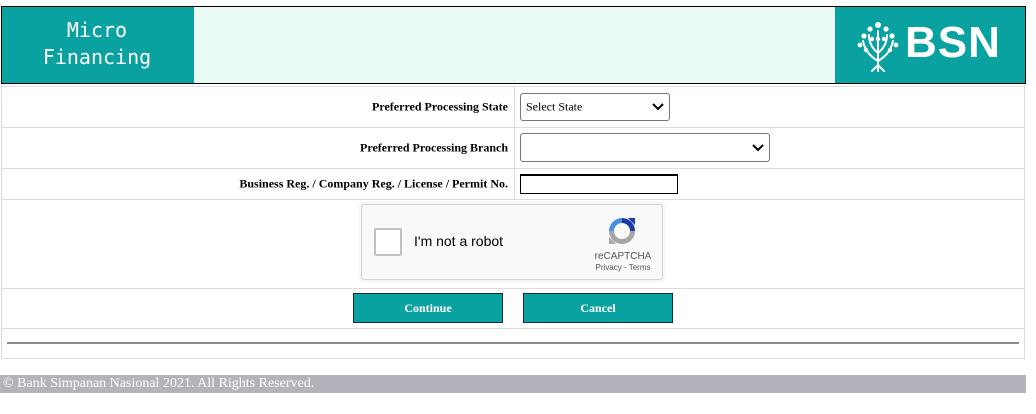 The width and height of the screenshot is (1036, 414). I want to click on brand-name: BSN, so click(953, 42).